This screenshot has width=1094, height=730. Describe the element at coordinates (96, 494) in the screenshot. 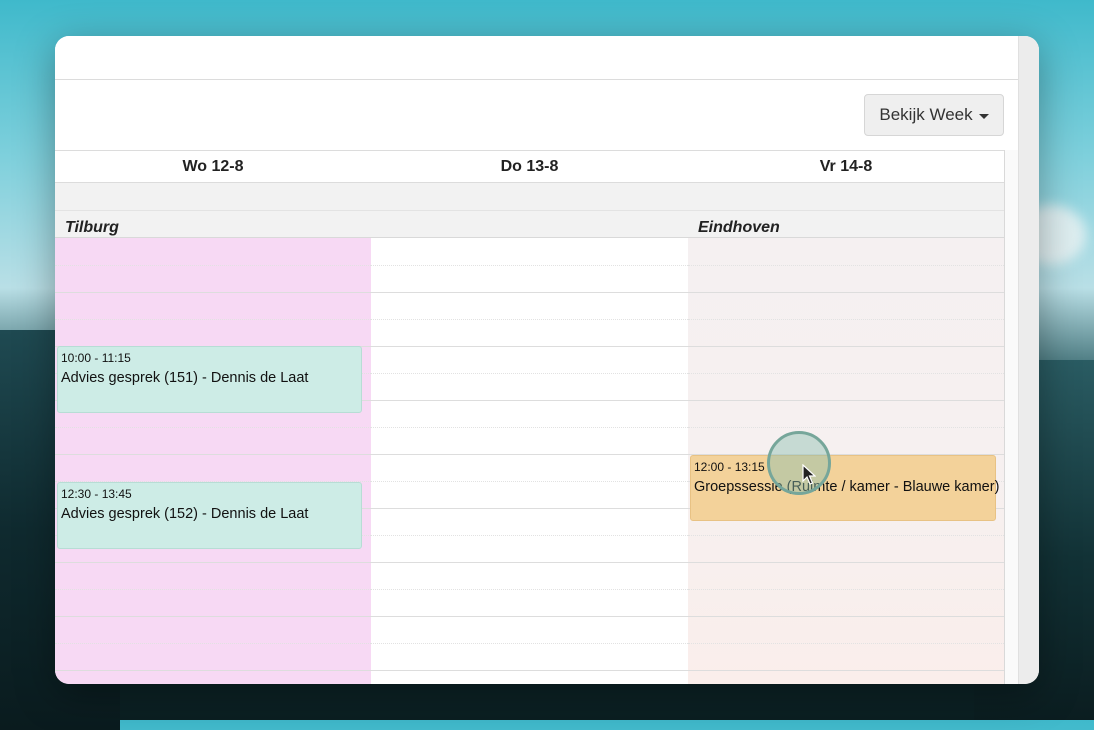

I see `event-time: 12:30 - 13:45` at that location.